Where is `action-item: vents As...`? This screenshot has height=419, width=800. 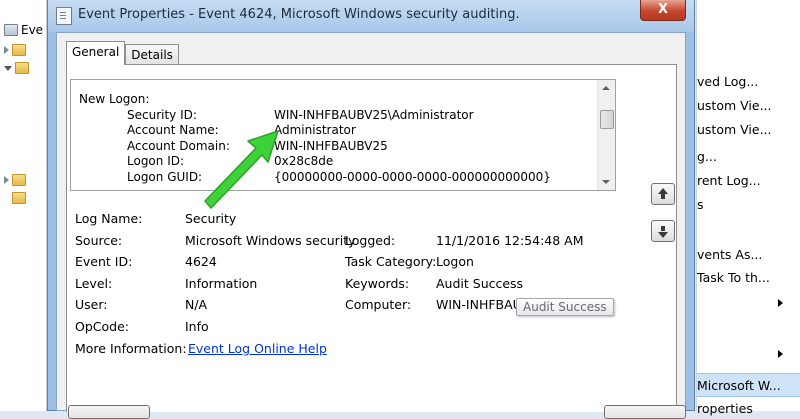 action-item: vents As... is located at coordinates (748, 254).